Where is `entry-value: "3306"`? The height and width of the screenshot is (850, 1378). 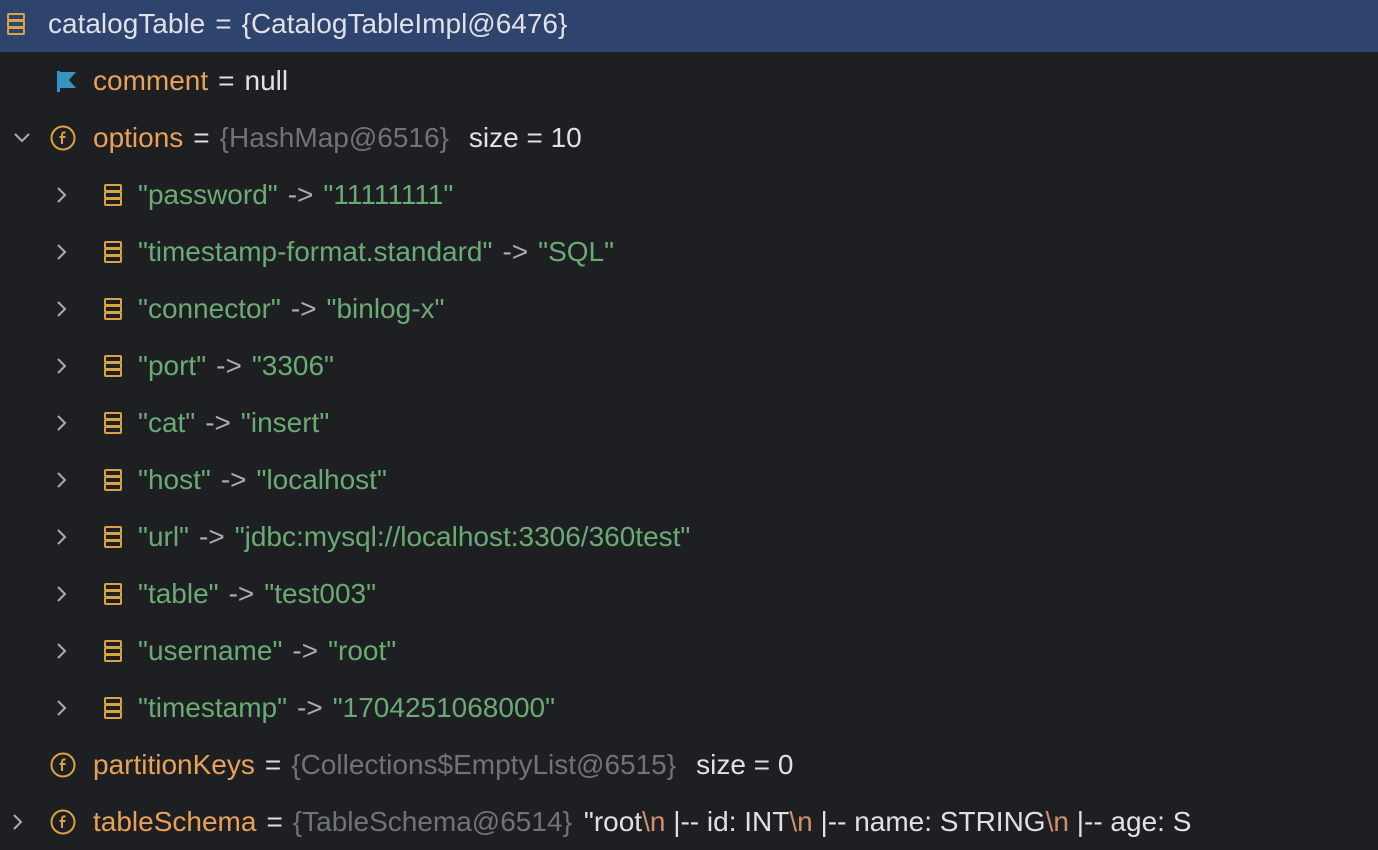 entry-value: "3306" is located at coordinates (292, 365).